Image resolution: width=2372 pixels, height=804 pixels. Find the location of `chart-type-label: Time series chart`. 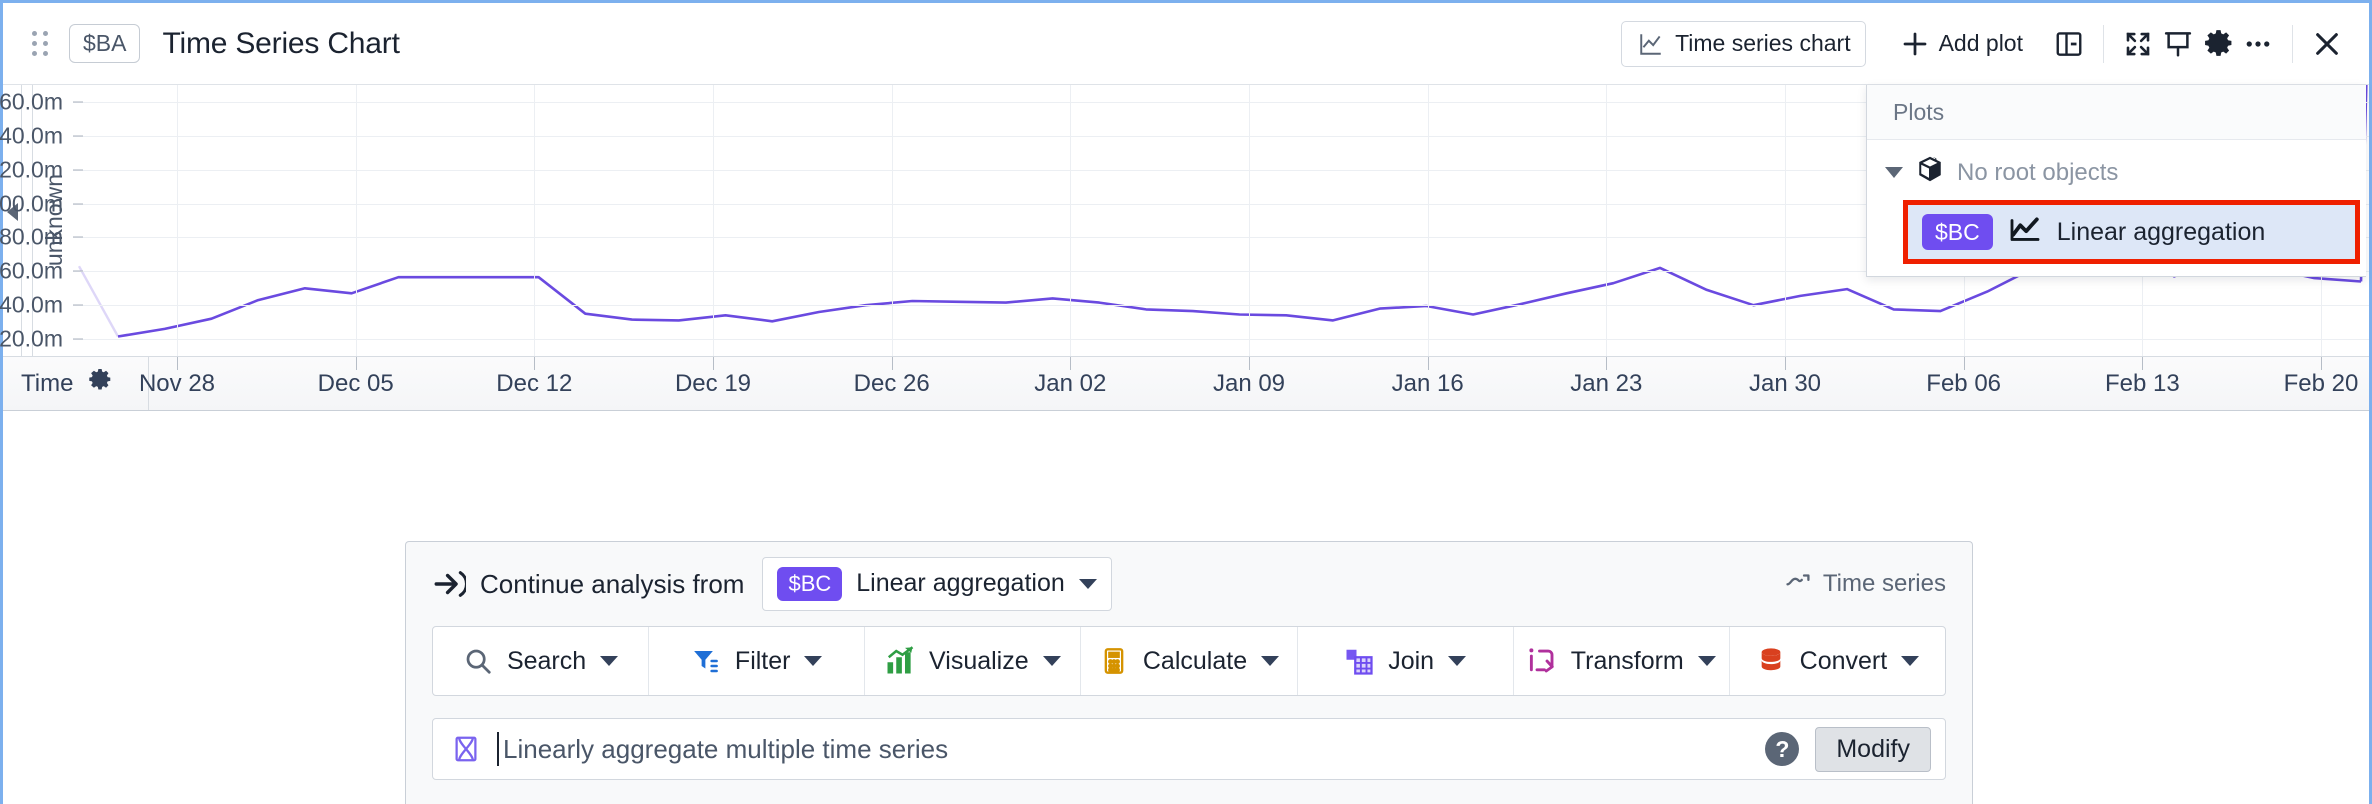

chart-type-label: Time series chart is located at coordinates (1763, 43).